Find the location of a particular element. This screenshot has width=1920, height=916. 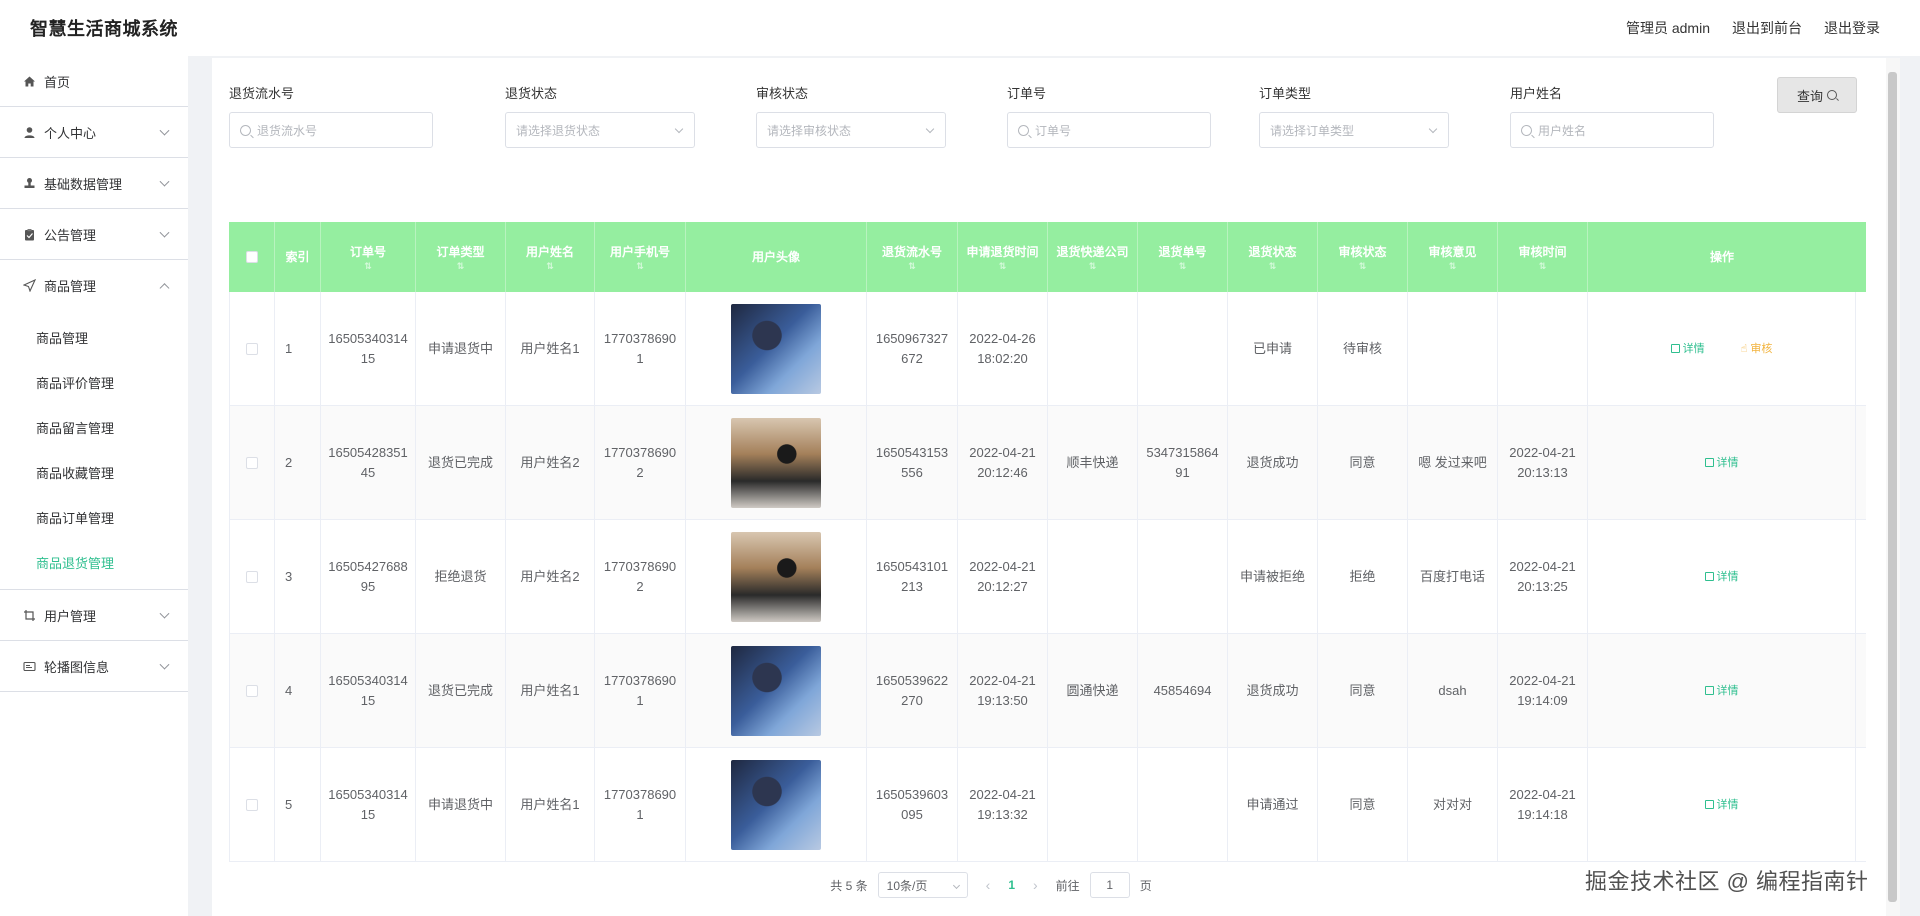

avatar-cell is located at coordinates (776, 462).